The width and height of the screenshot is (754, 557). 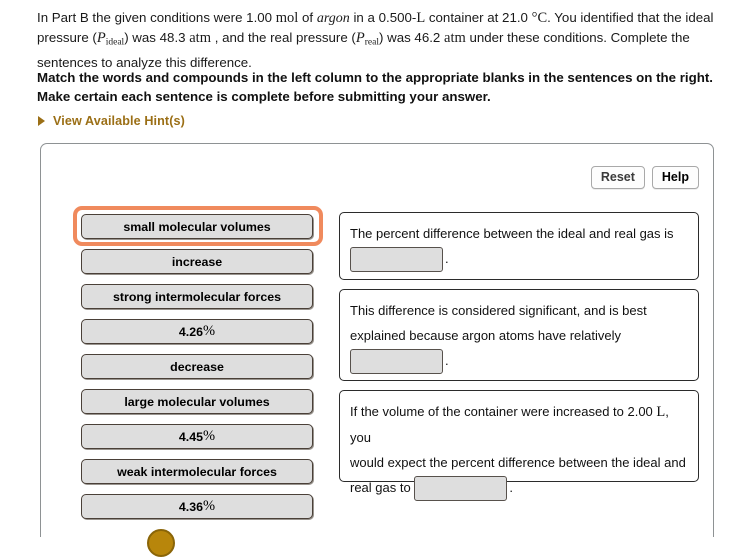 I want to click on bank-tile-445-percent: 4.45%, so click(x=197, y=436).